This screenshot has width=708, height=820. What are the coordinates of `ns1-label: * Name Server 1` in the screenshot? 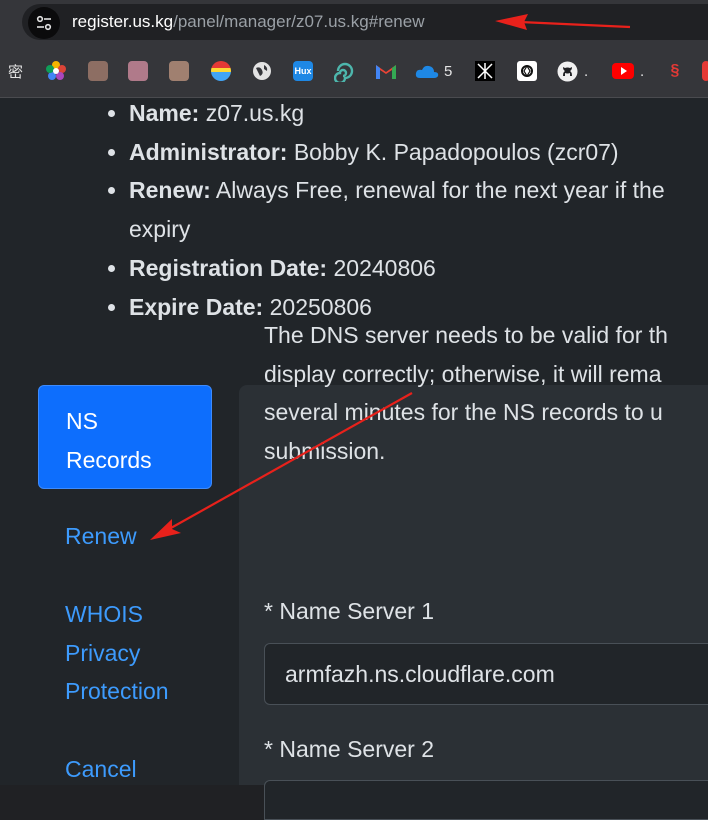 It's located at (349, 611).